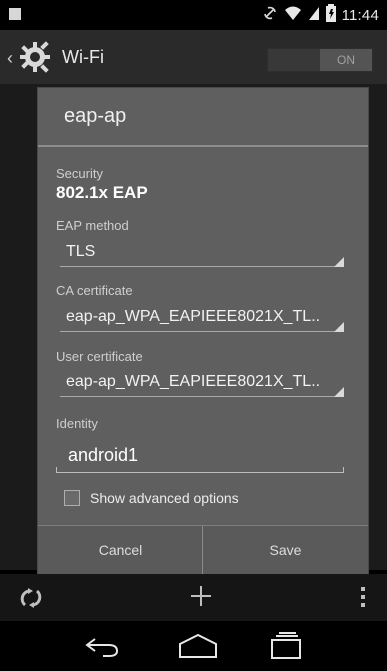 The width and height of the screenshot is (387, 671). Describe the element at coordinates (285, 550) in the screenshot. I see `save-button: Save` at that location.